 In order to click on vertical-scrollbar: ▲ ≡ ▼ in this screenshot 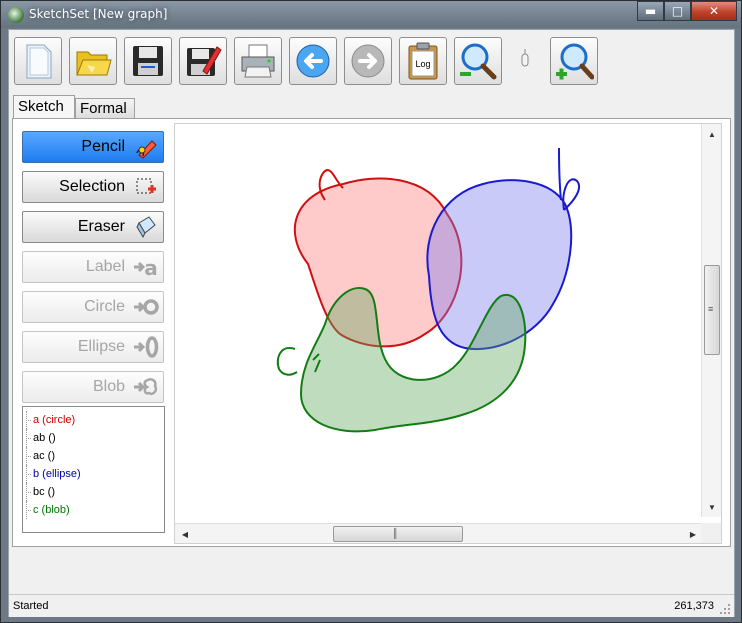, I will do `click(711, 320)`.